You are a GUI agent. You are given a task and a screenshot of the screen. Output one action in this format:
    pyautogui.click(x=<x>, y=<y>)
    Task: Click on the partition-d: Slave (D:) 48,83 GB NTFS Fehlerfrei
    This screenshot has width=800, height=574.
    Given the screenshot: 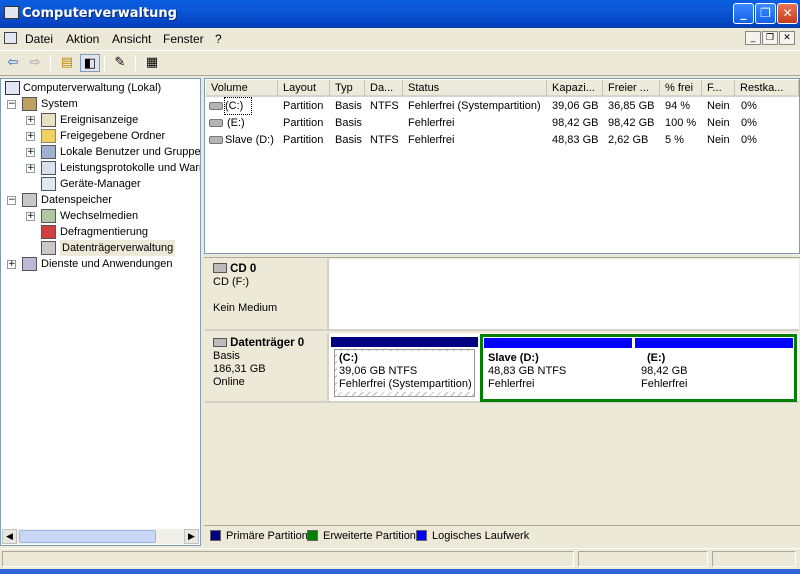 What is the action you would take?
    pyautogui.click(x=558, y=368)
    